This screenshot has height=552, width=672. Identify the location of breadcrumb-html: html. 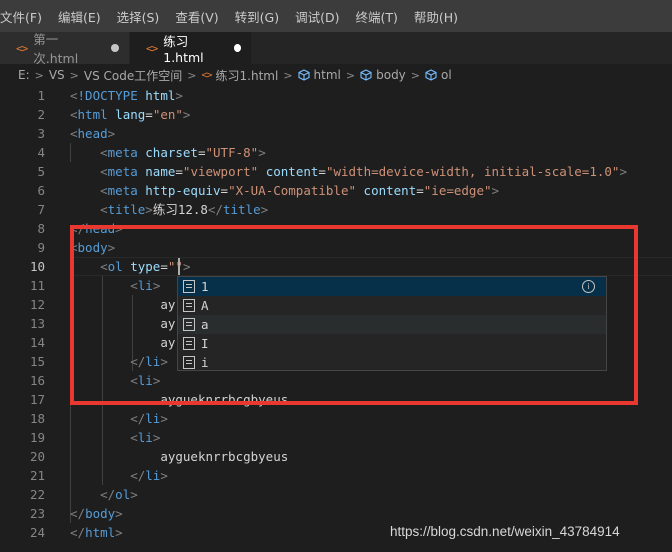
(327, 75).